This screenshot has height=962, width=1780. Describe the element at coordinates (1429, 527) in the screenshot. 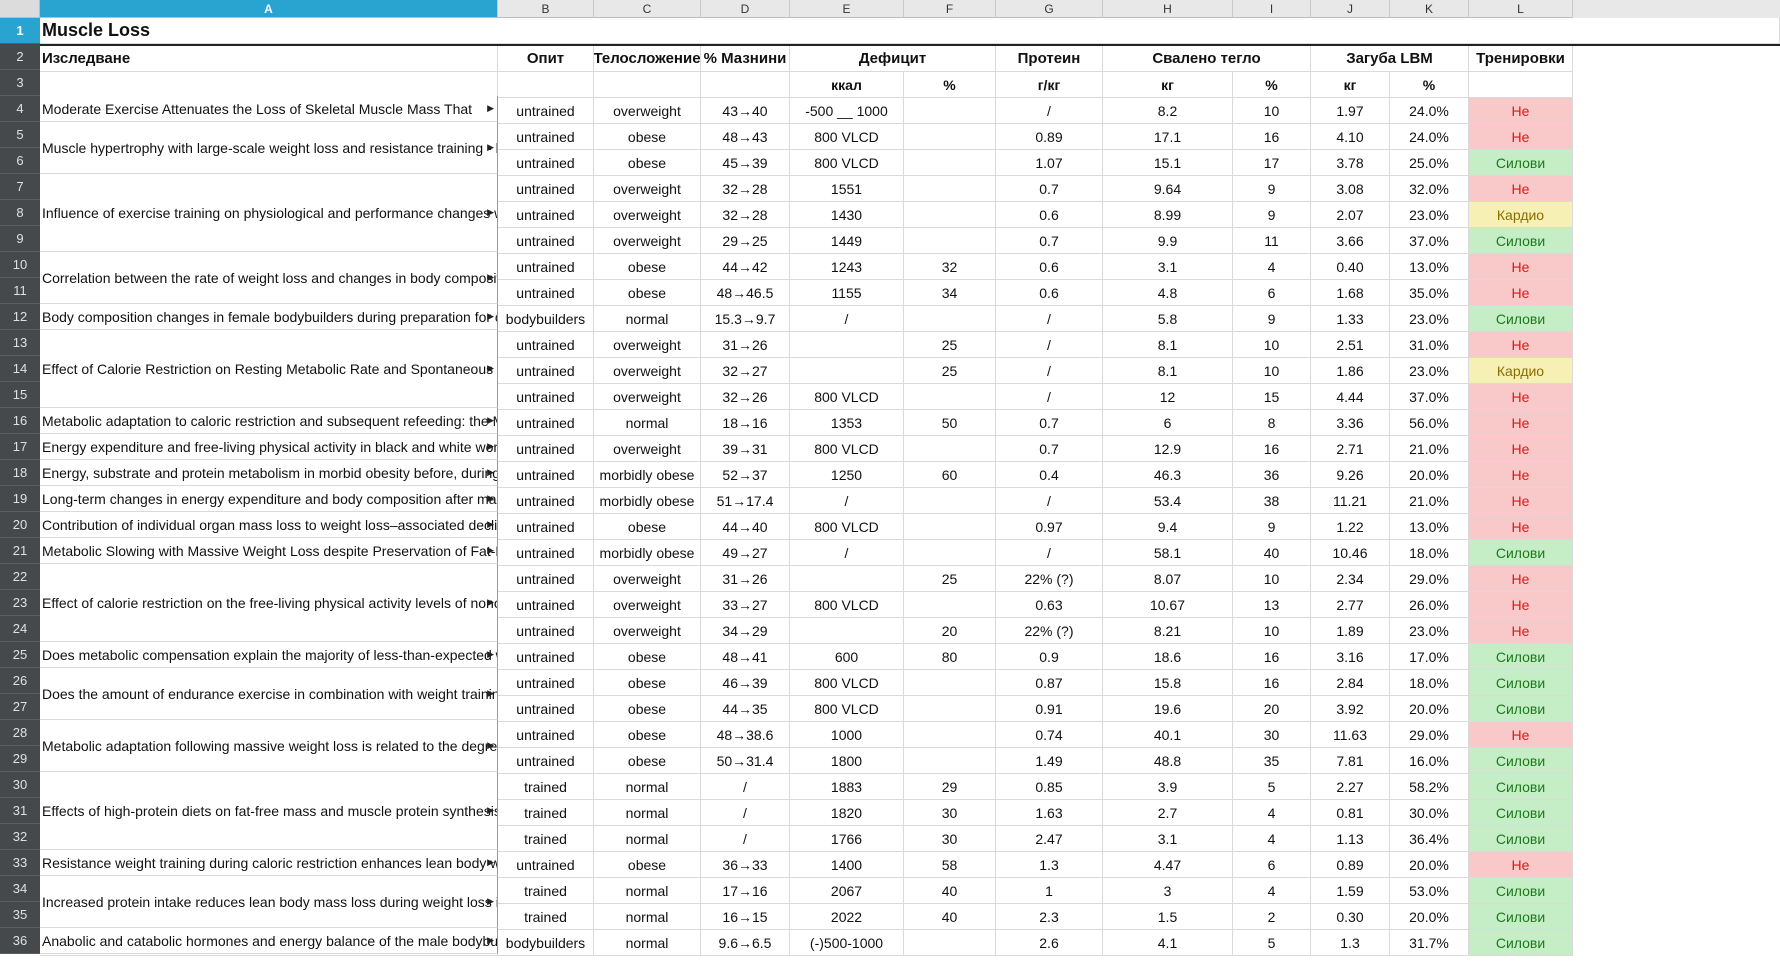

I see `cell-lbm-pct: 13.0%` at that location.